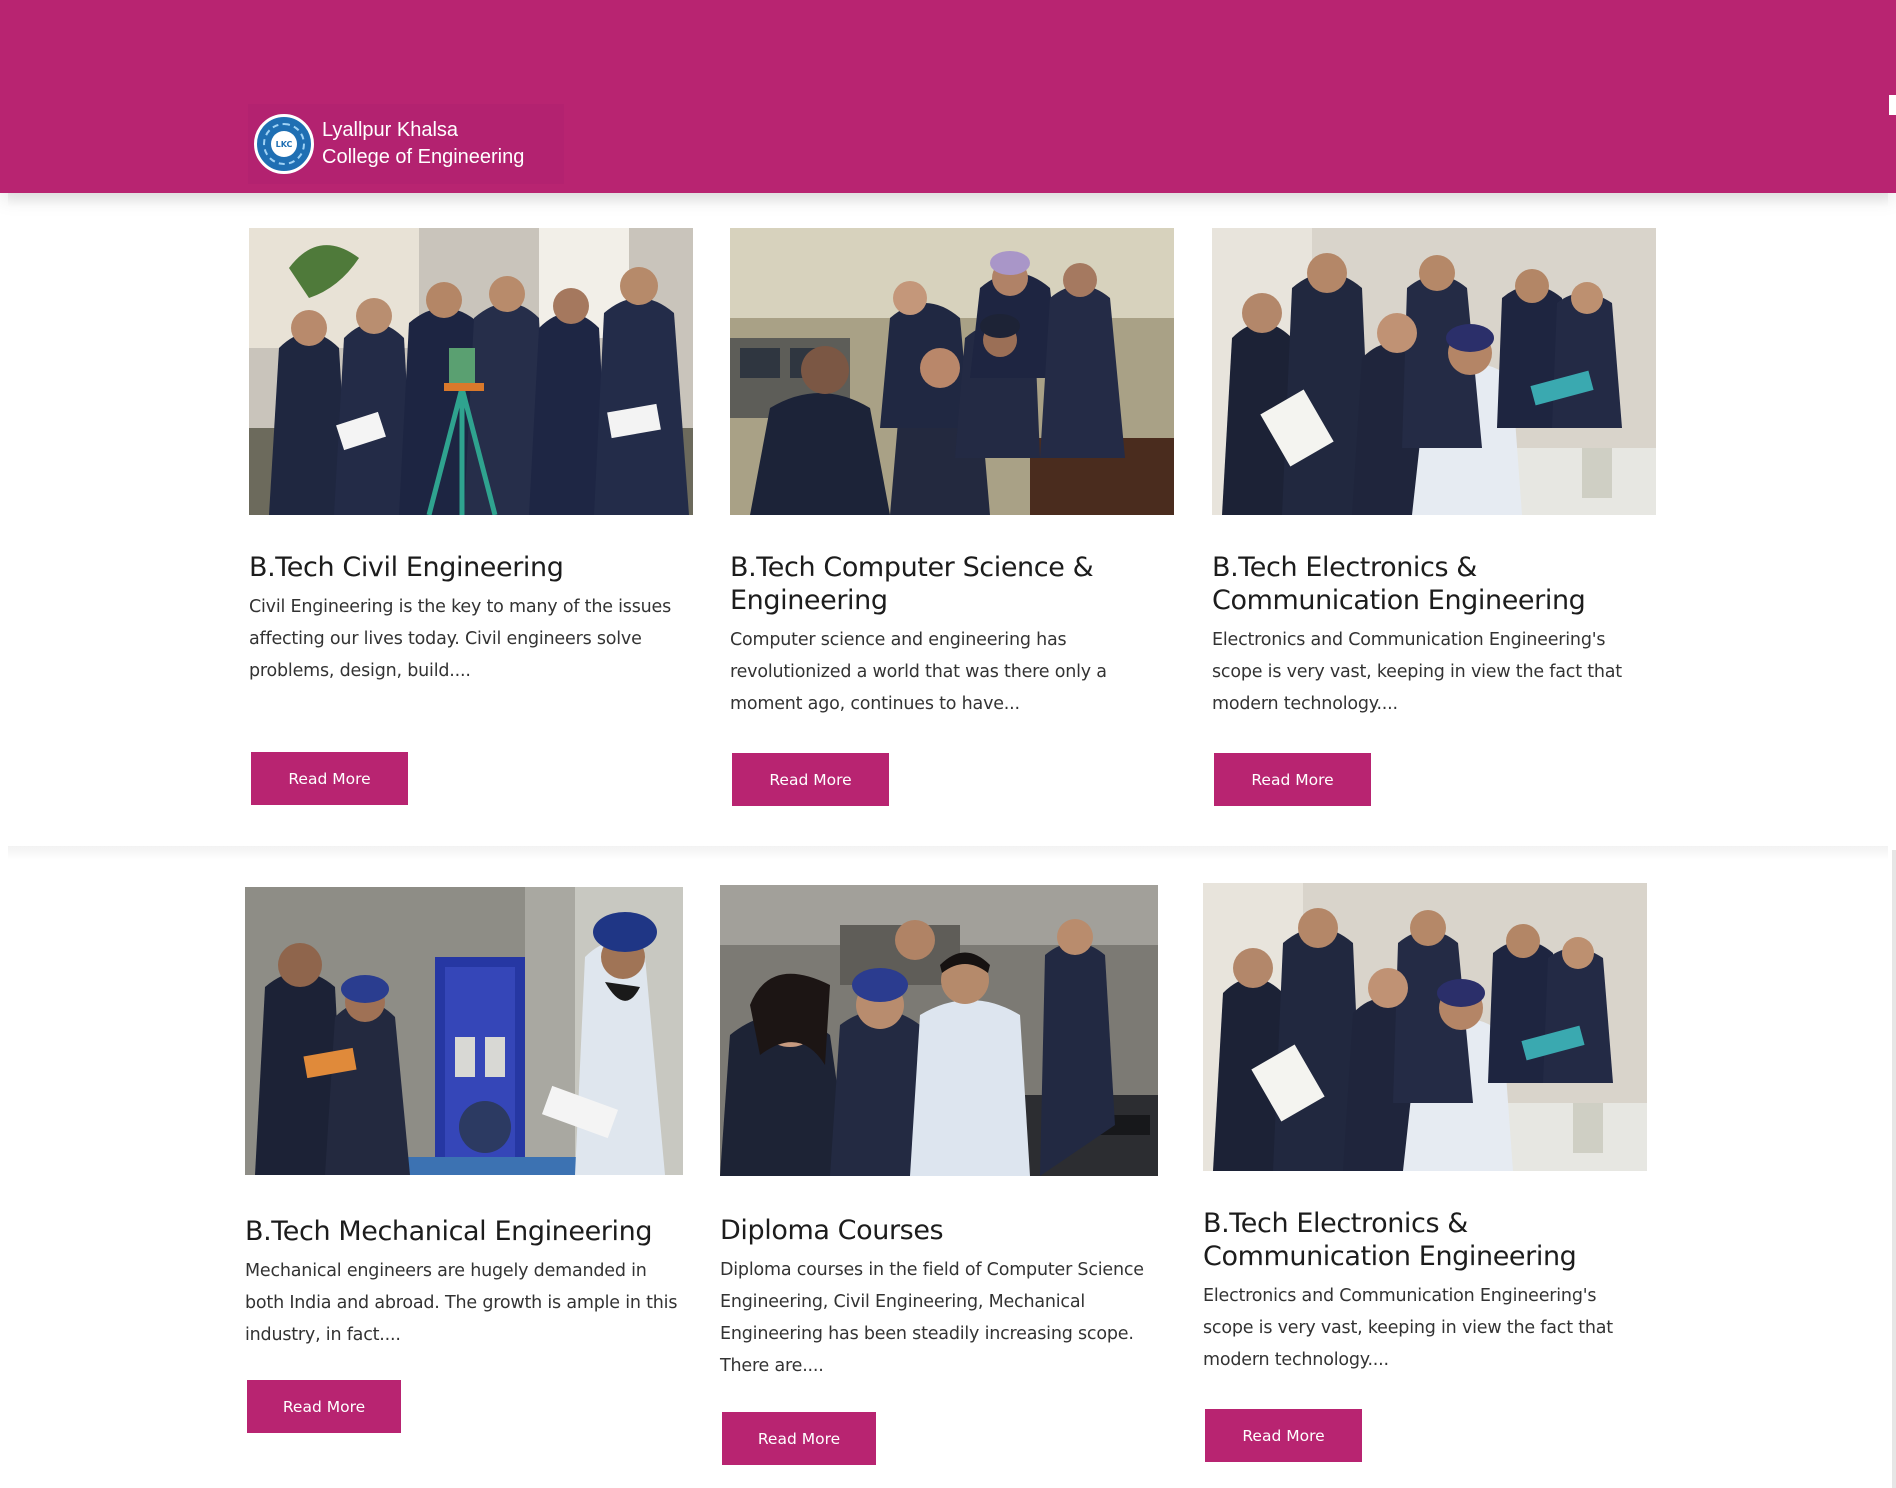  I want to click on students-in-computer-lab-image, so click(952, 371).